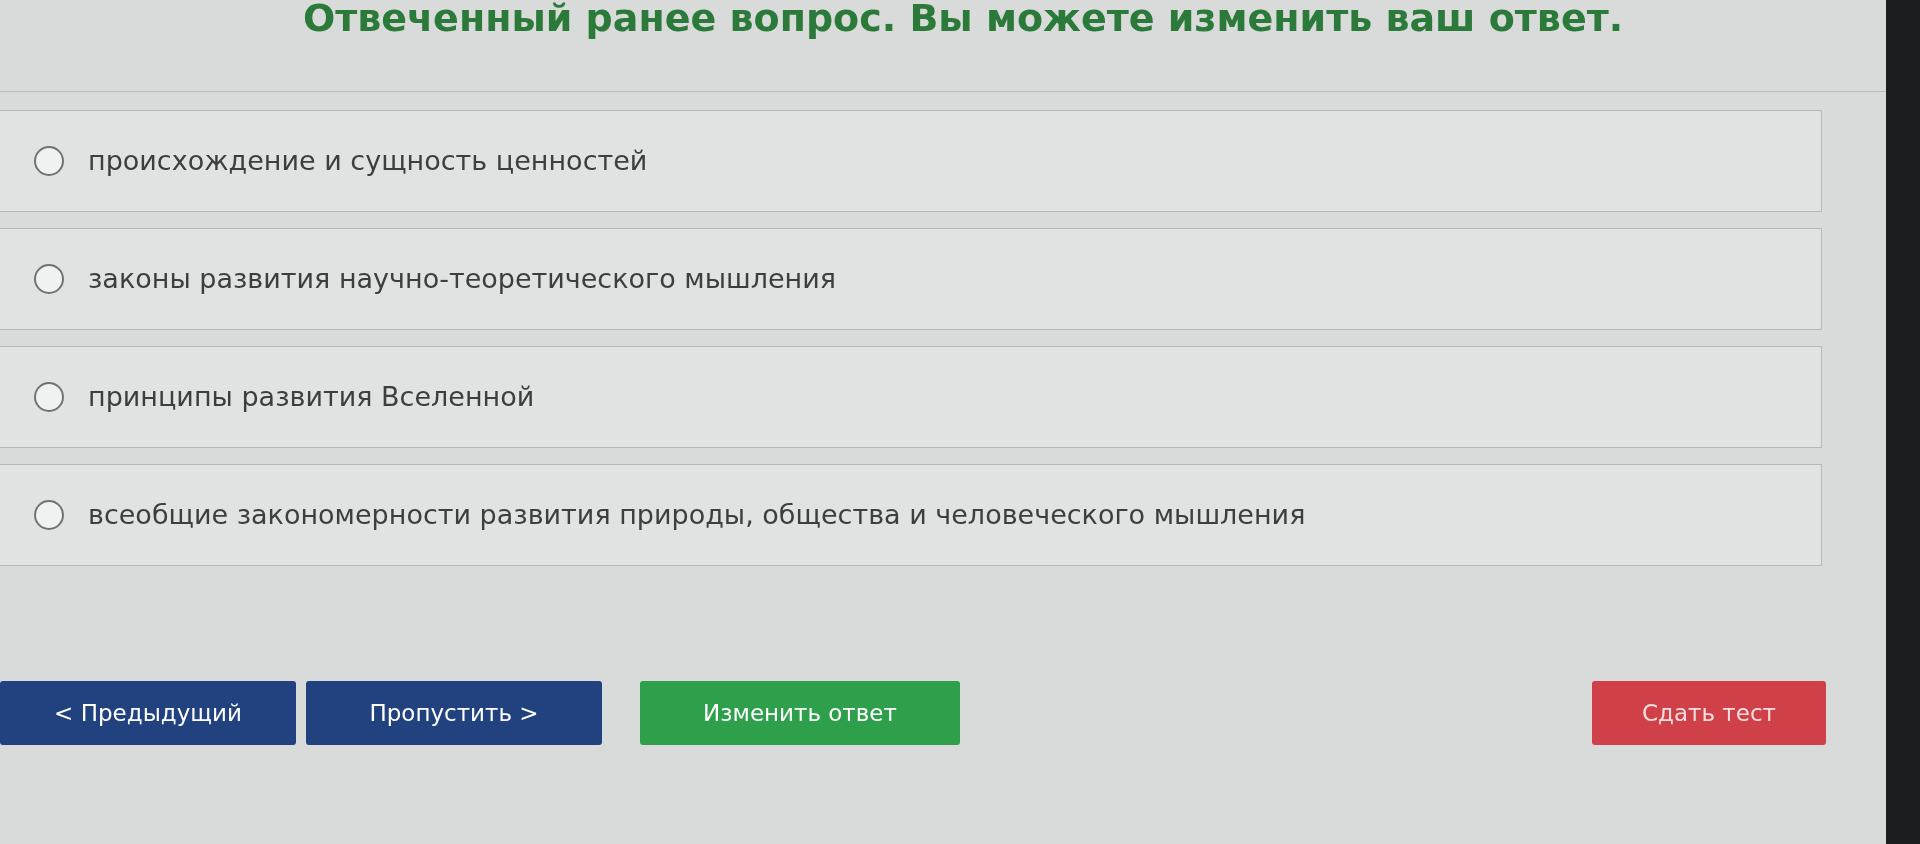 This screenshot has height=844, width=1920. I want to click on answer-option: всеобщие закономерности развития природы, общества и человеческого мышления, so click(911, 515).